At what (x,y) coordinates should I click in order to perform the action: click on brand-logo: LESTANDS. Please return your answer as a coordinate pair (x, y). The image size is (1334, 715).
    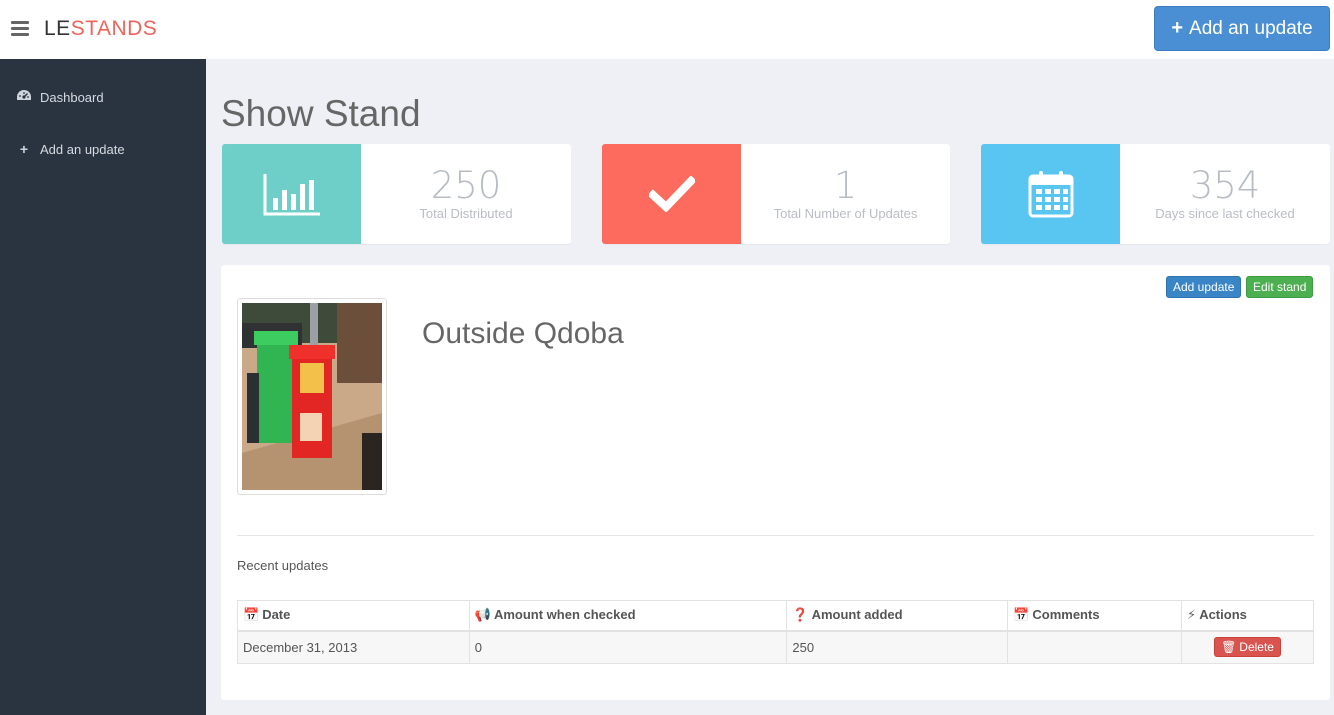
    Looking at the image, I should click on (100, 29).